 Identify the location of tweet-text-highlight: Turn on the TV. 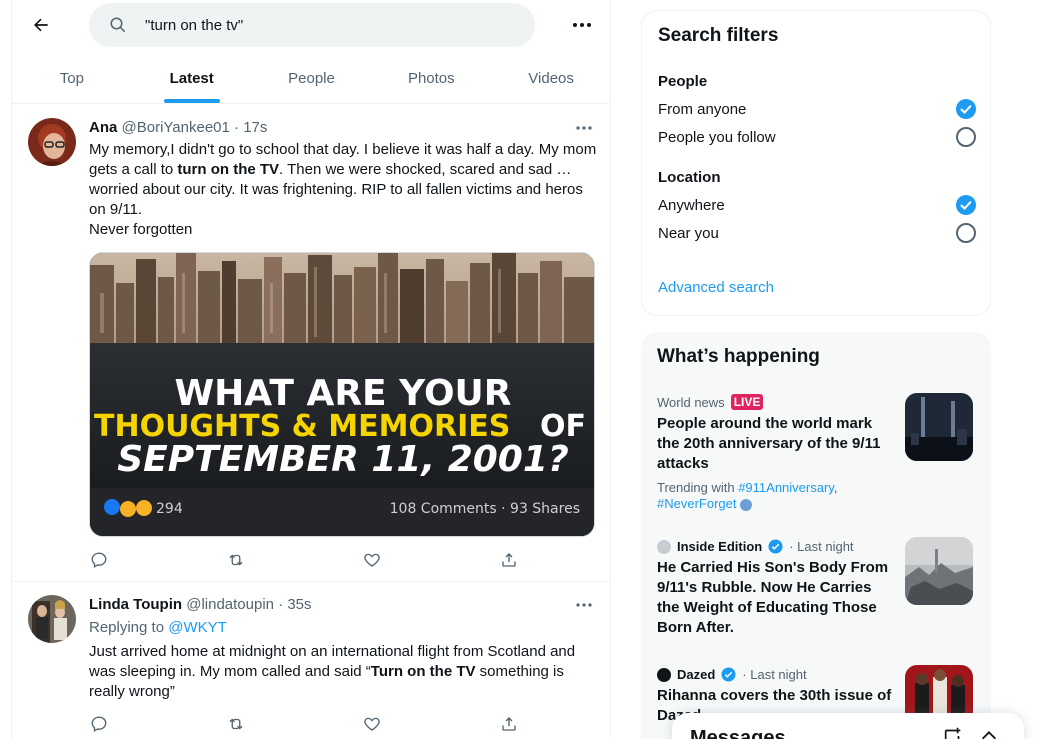
(423, 671).